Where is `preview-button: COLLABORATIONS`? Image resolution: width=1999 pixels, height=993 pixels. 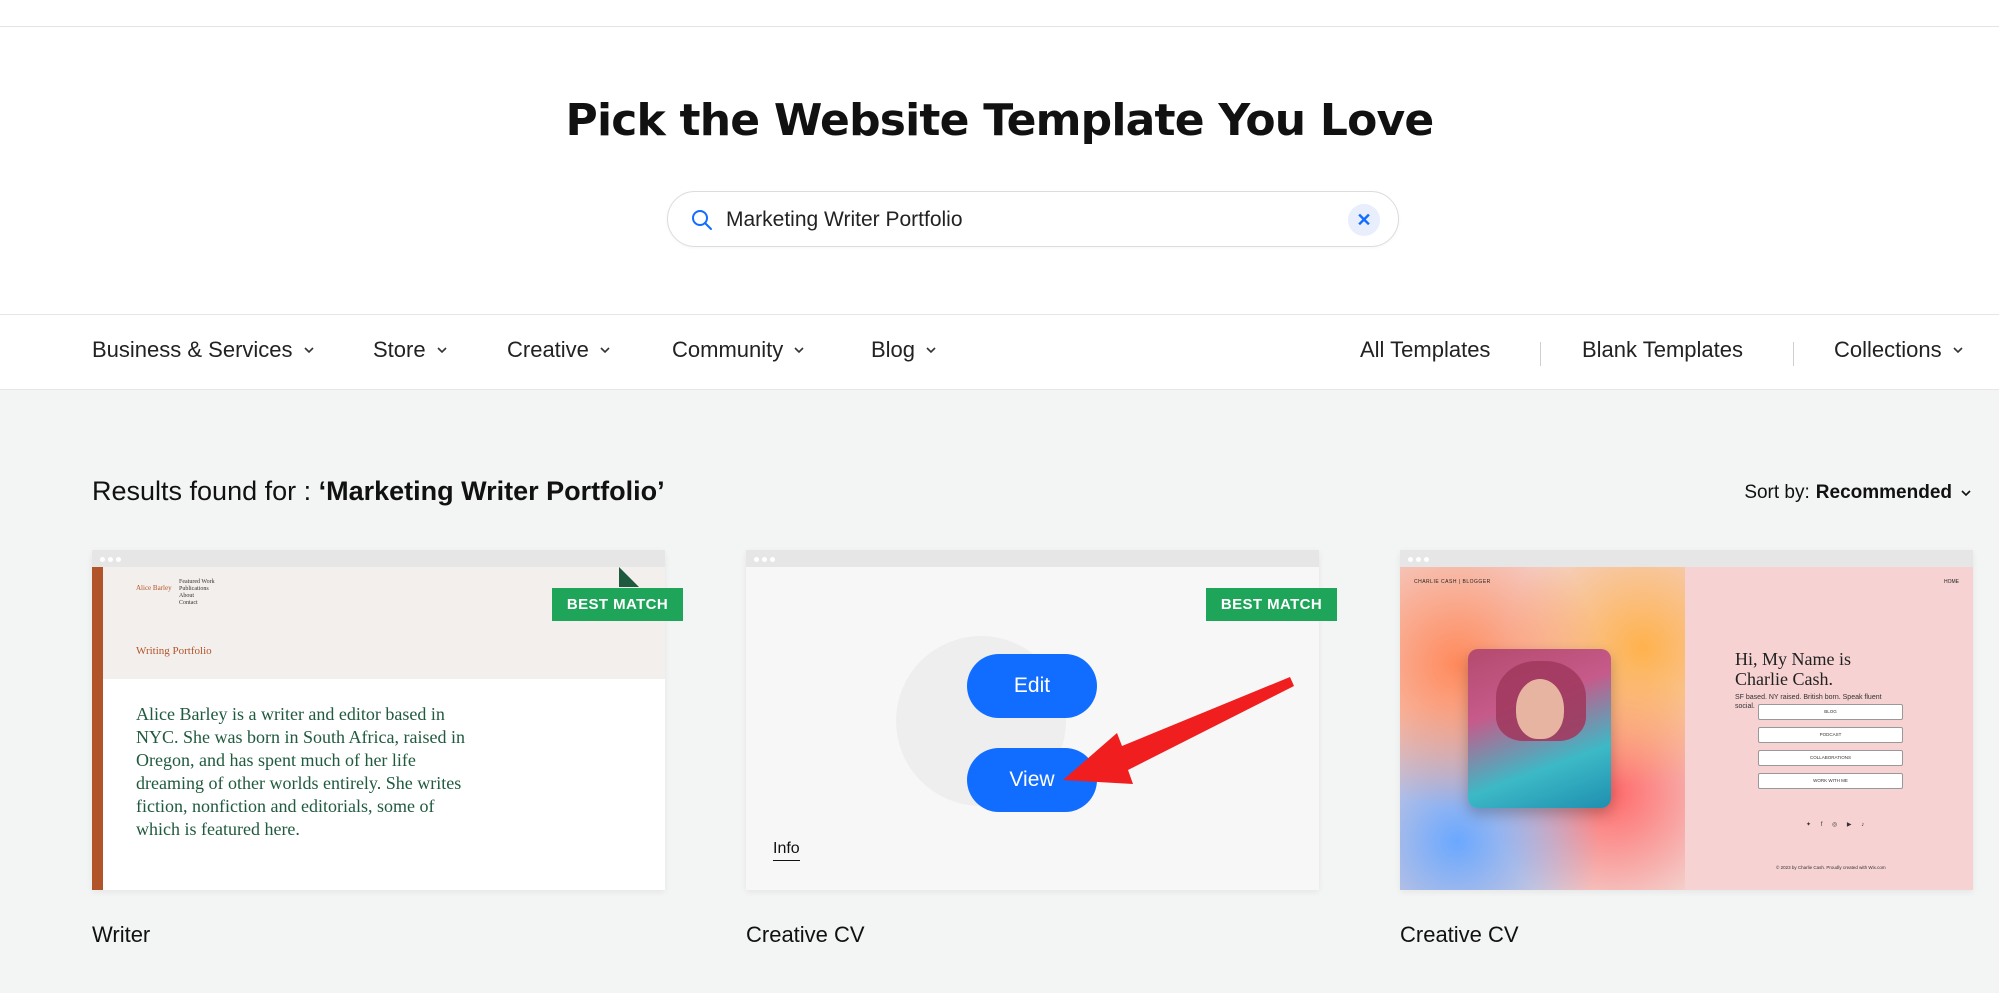
preview-button: COLLABORATIONS is located at coordinates (1830, 758).